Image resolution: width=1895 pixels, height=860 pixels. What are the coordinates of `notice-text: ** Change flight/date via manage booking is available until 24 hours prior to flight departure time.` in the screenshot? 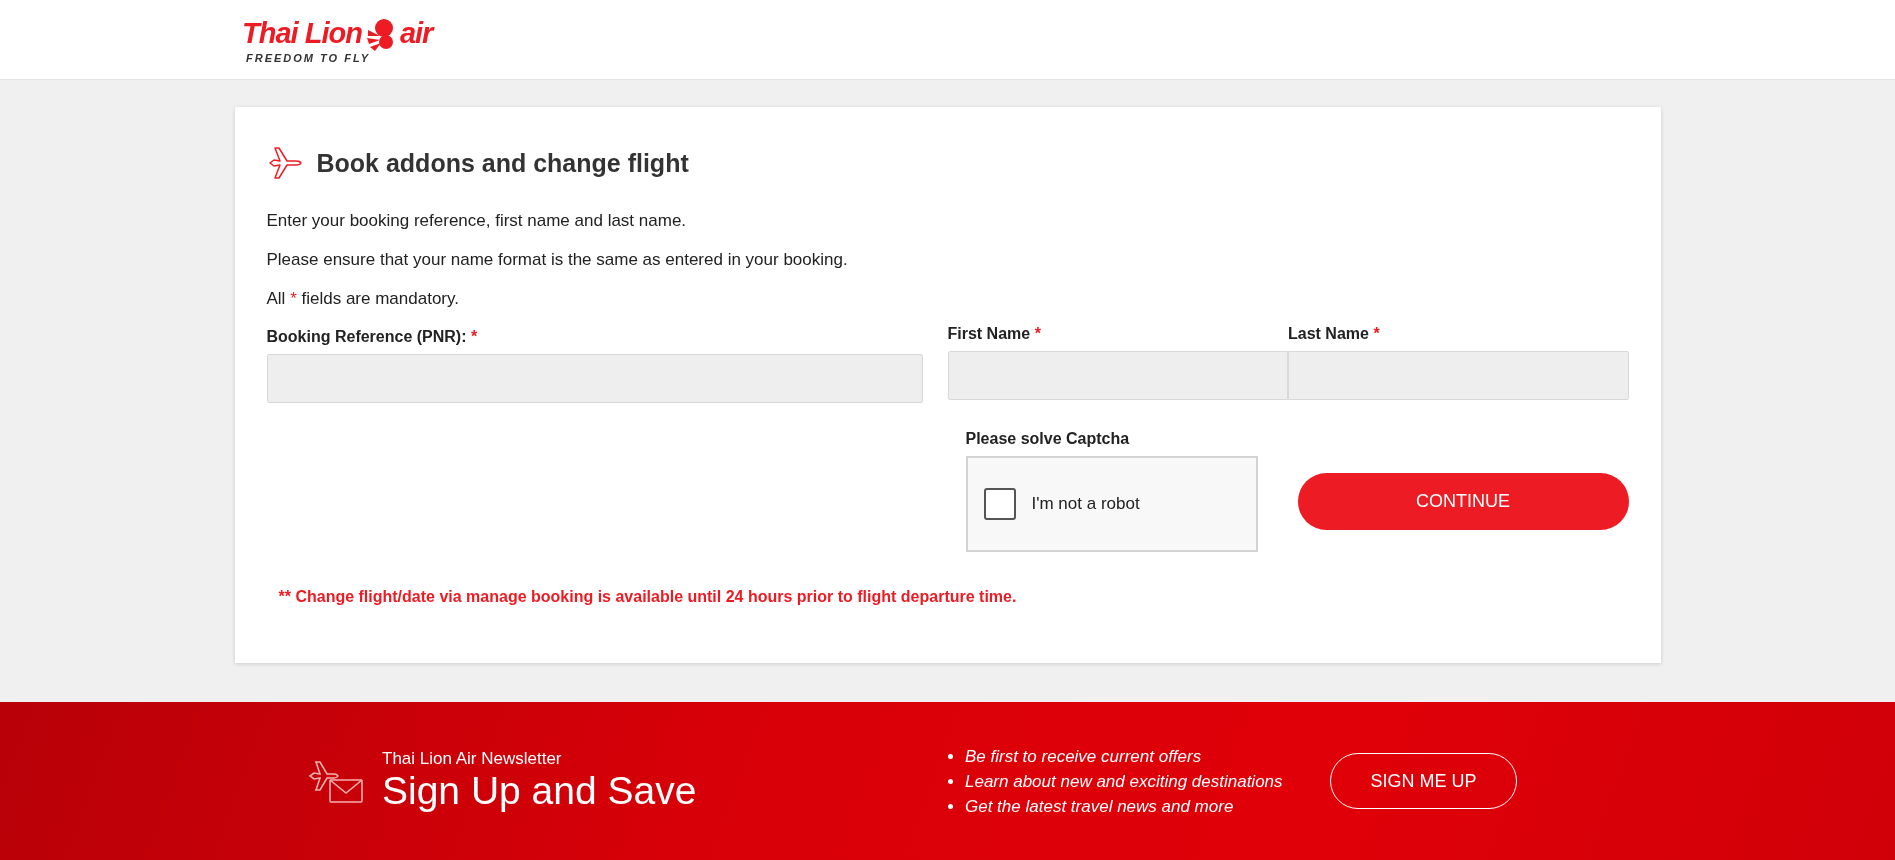 It's located at (648, 597).